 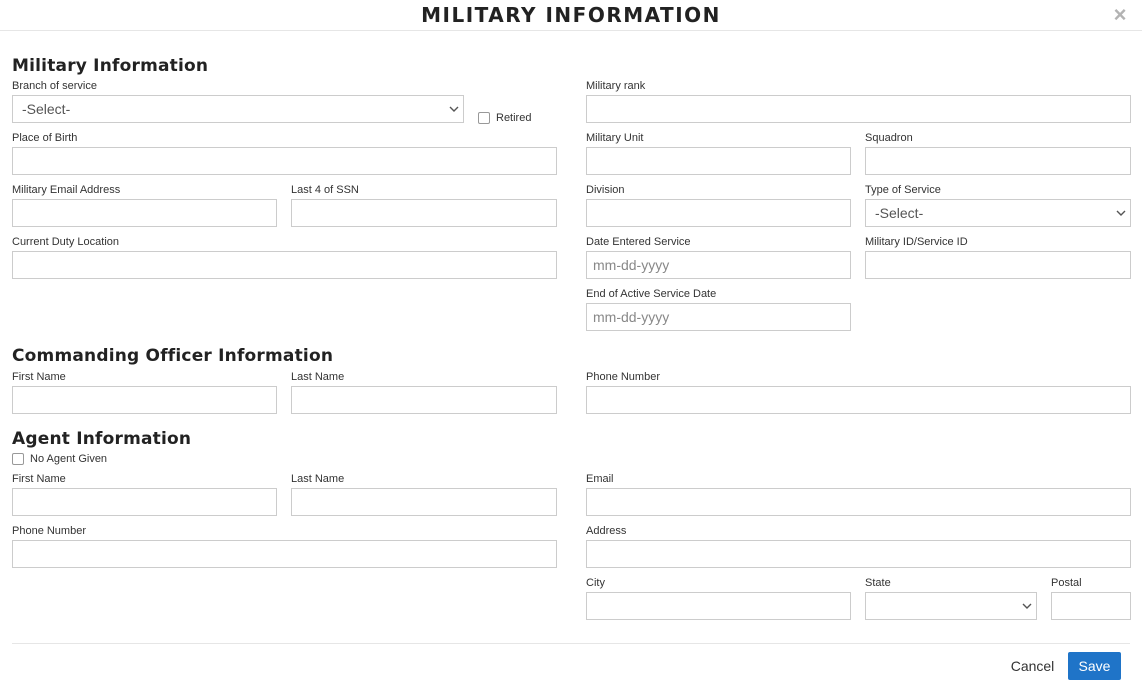 What do you see at coordinates (424, 213) in the screenshot?
I see `ssn-last4-input` at bounding box center [424, 213].